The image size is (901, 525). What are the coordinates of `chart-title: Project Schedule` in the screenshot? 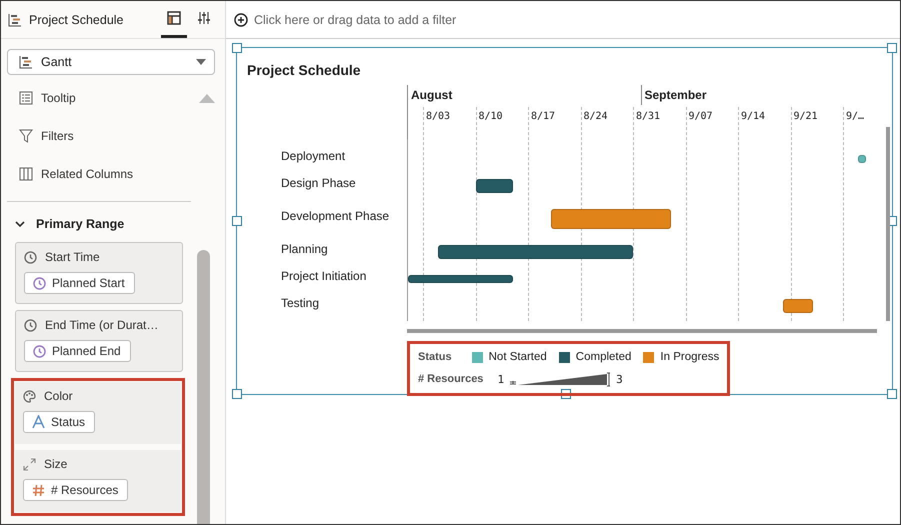 It's located at (304, 70).